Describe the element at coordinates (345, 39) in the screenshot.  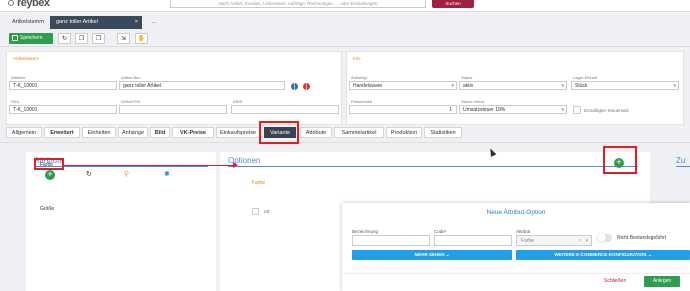
I see `toolbar: Speichern ↻ ❐ ❐ ⇲ ✋` at that location.